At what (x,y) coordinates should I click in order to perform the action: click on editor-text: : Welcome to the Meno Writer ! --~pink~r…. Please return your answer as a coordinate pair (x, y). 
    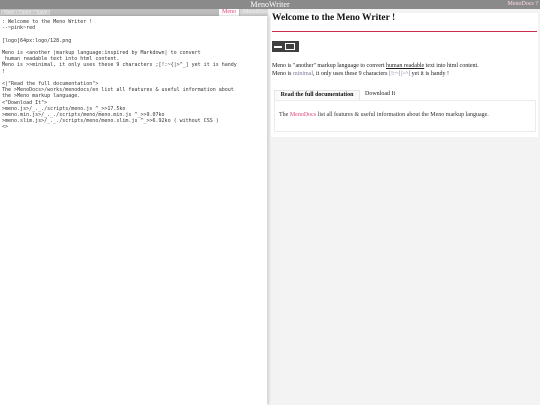
    Looking at the image, I should click on (133, 75).